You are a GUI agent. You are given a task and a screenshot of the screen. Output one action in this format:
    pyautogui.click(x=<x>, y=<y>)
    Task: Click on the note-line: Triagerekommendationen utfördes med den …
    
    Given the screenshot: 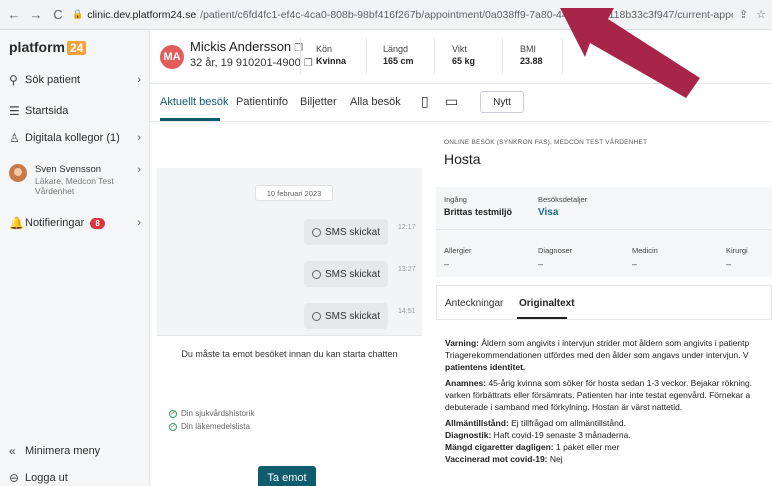 What is the action you would take?
    pyautogui.click(x=597, y=355)
    